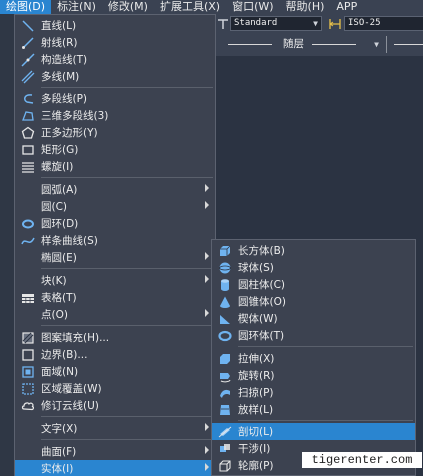 This screenshot has width=423, height=476. I want to click on menu-item-label: 圆环(D), so click(60, 224).